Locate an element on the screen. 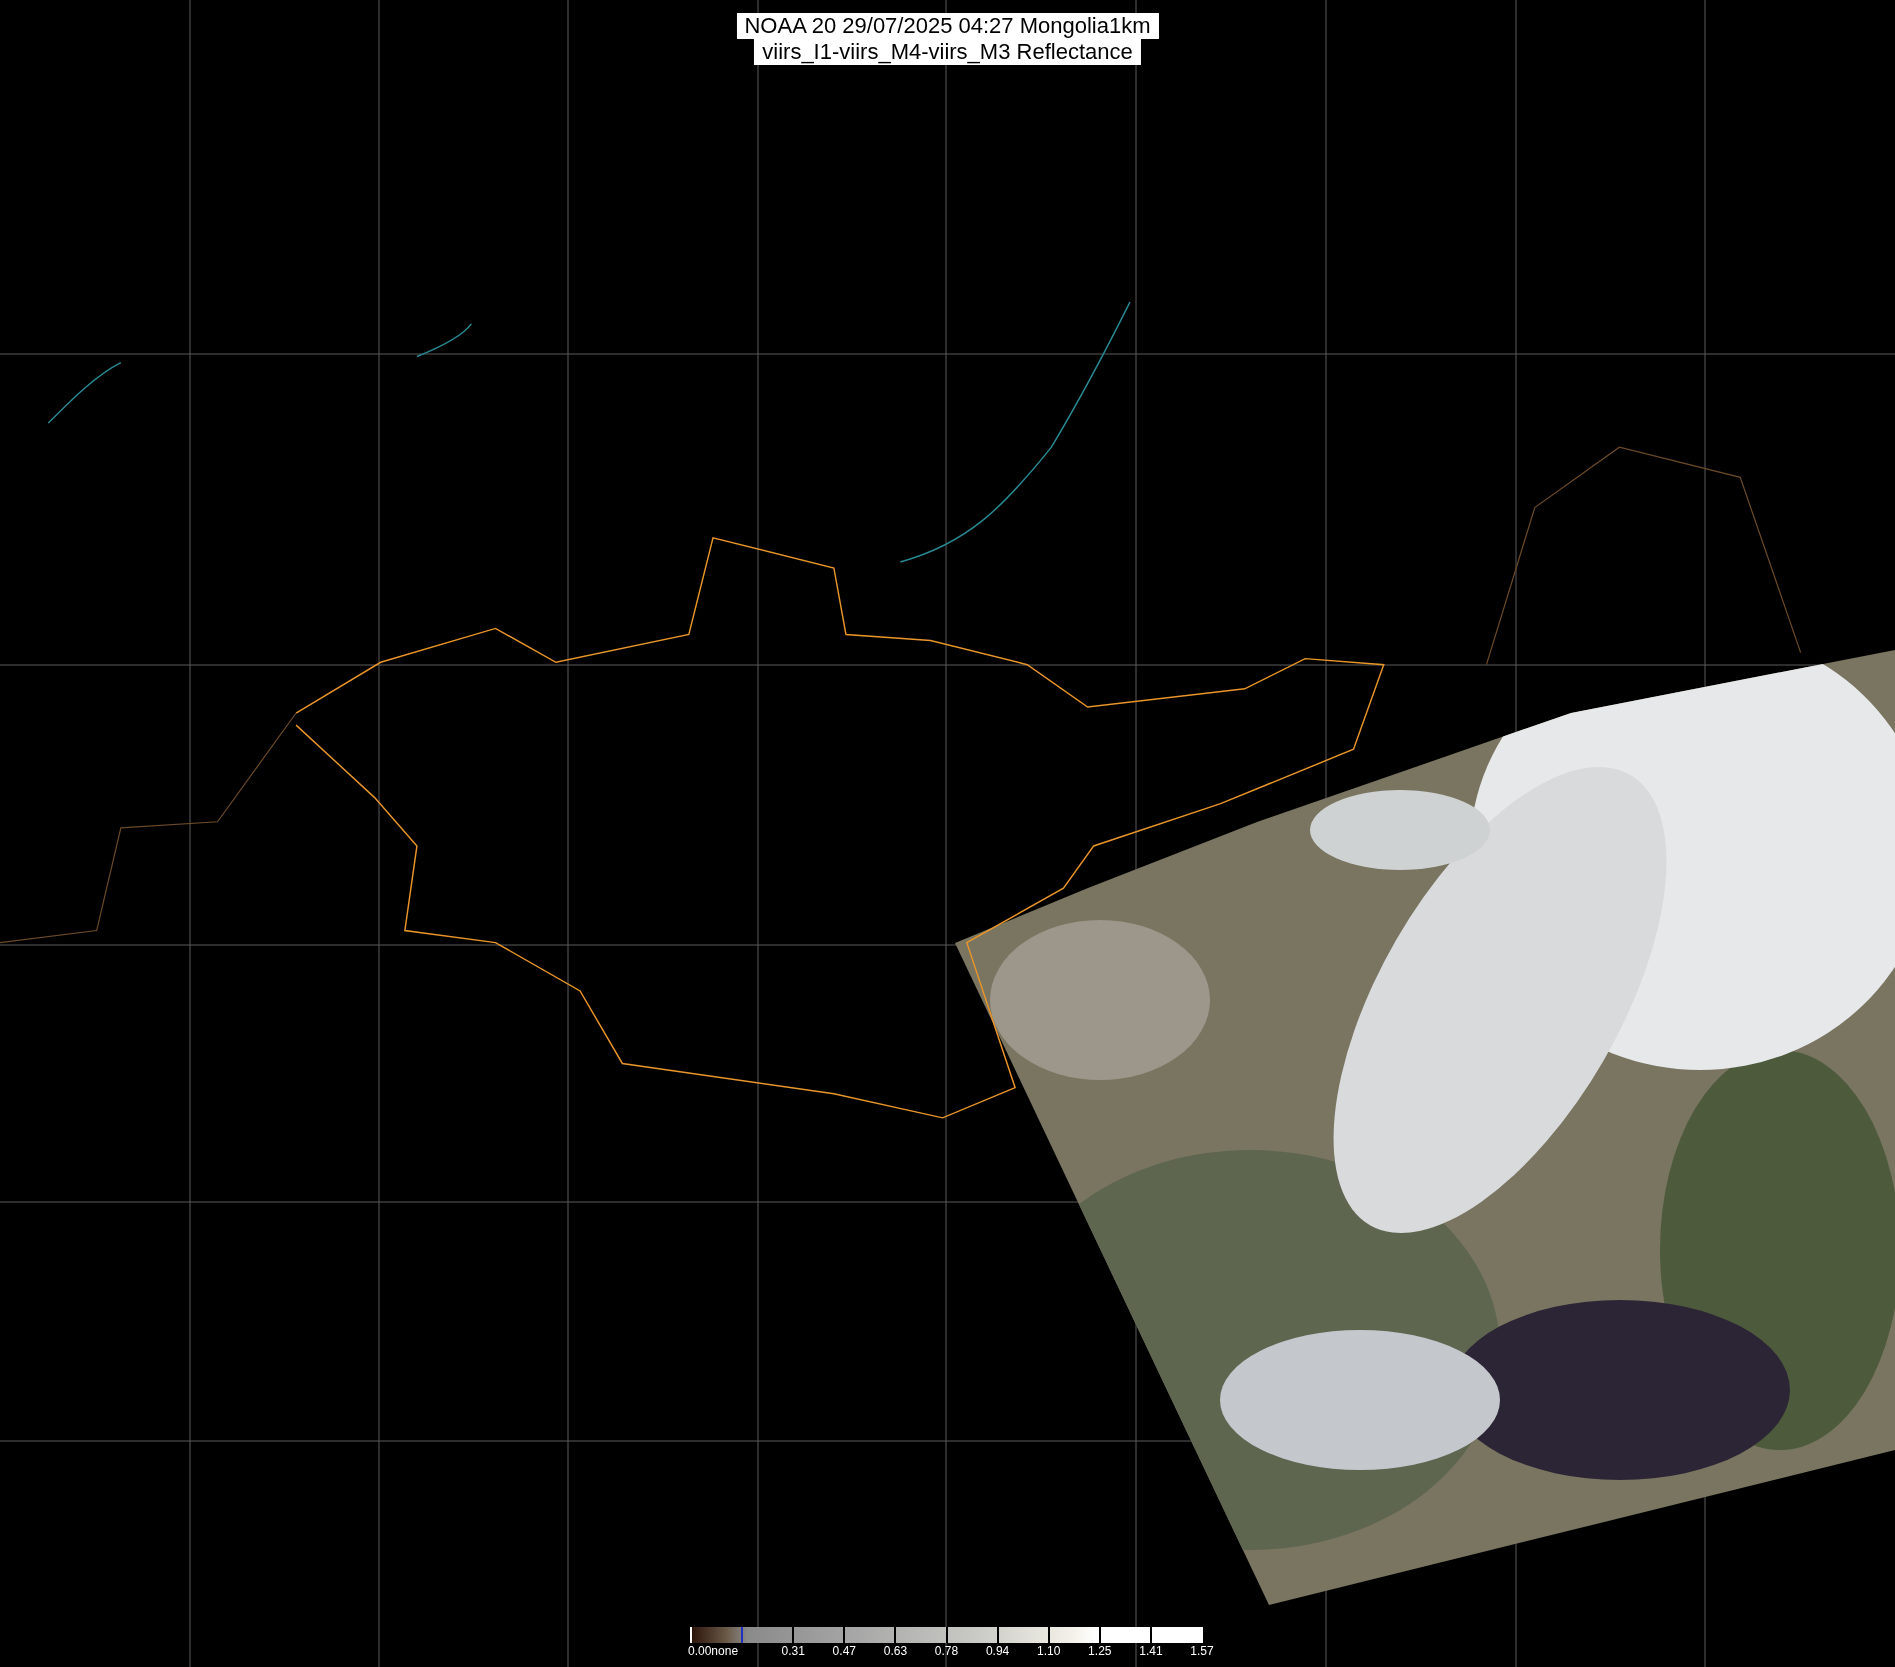  colorbar-label: 0.00none is located at coordinates (713, 1651).